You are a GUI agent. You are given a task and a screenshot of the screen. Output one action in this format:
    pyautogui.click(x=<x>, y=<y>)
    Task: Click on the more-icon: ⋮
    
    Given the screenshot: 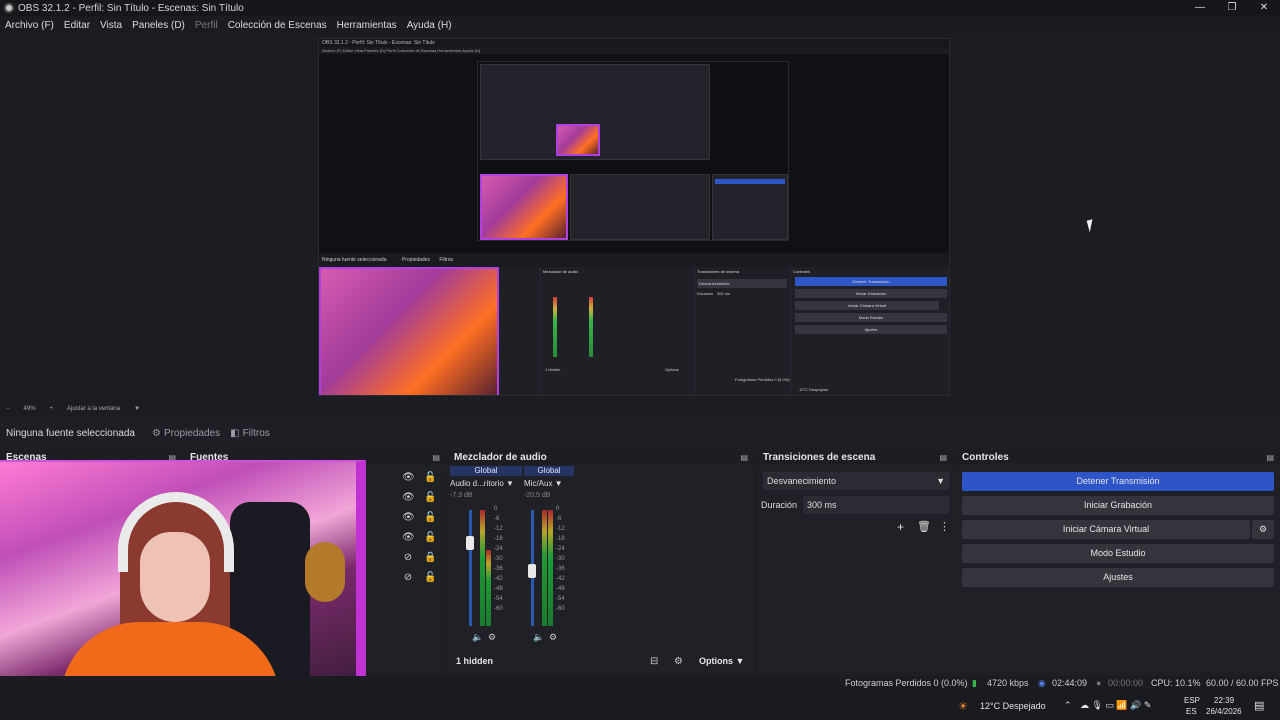 What is the action you would take?
    pyautogui.click(x=944, y=526)
    